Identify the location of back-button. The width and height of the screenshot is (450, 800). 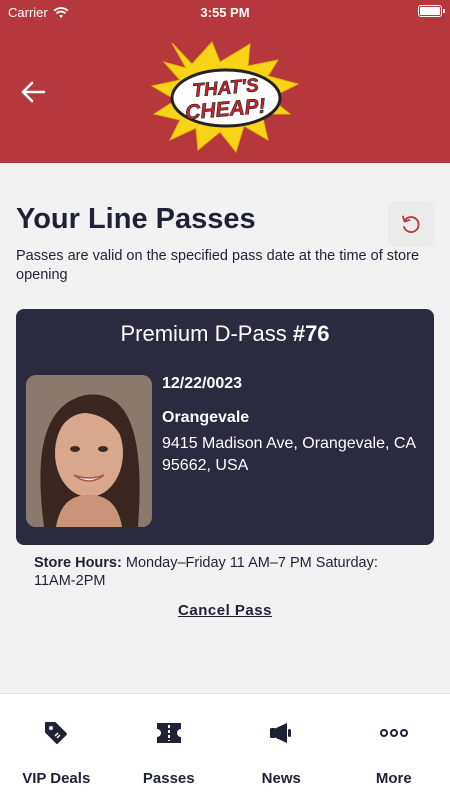
(34, 92).